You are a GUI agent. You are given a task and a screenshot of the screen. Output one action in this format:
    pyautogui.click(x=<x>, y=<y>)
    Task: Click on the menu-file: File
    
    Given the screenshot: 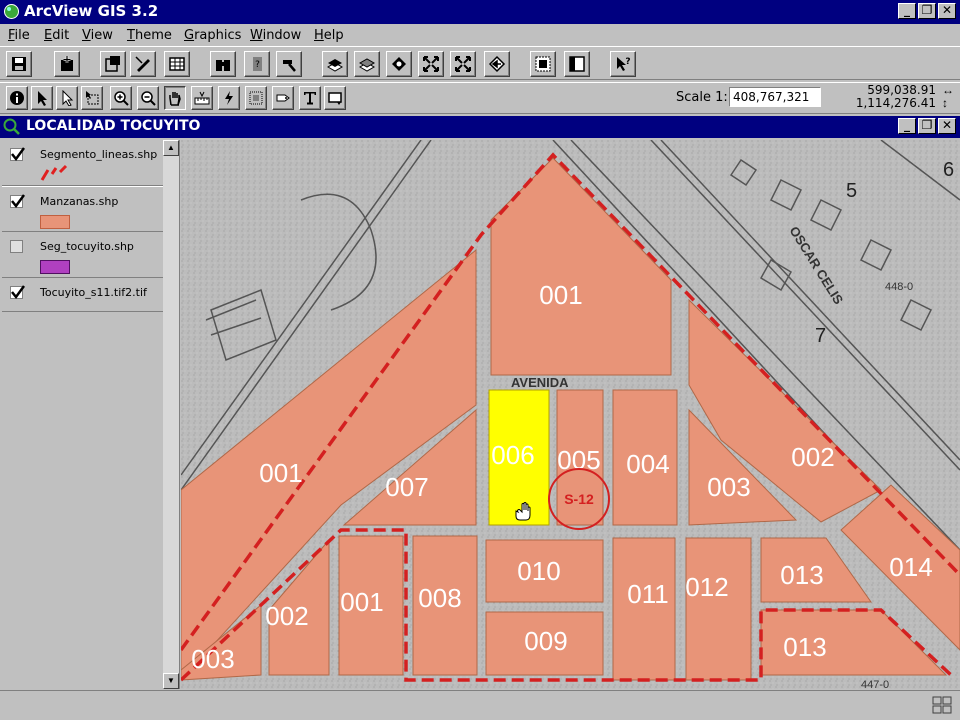 What is the action you would take?
    pyautogui.click(x=19, y=35)
    